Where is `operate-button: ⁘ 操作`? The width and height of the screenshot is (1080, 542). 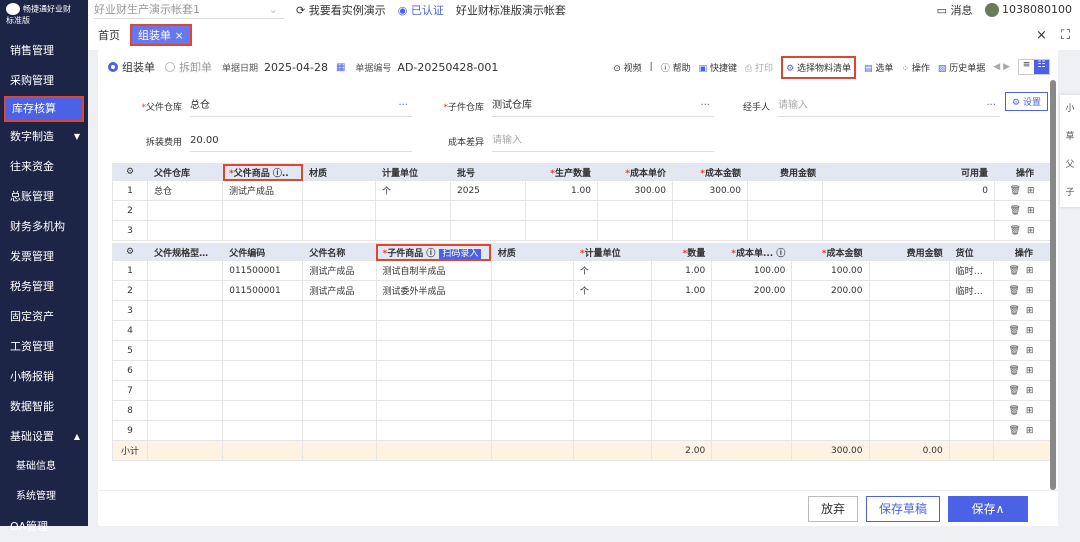
operate-button: ⁘ 操作 is located at coordinates (915, 67).